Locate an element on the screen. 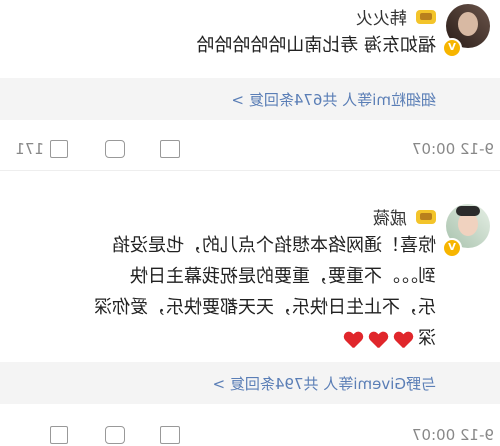 The height and width of the screenshot is (446, 500). comment-header: 韩火火 is located at coordinates (396, 16).